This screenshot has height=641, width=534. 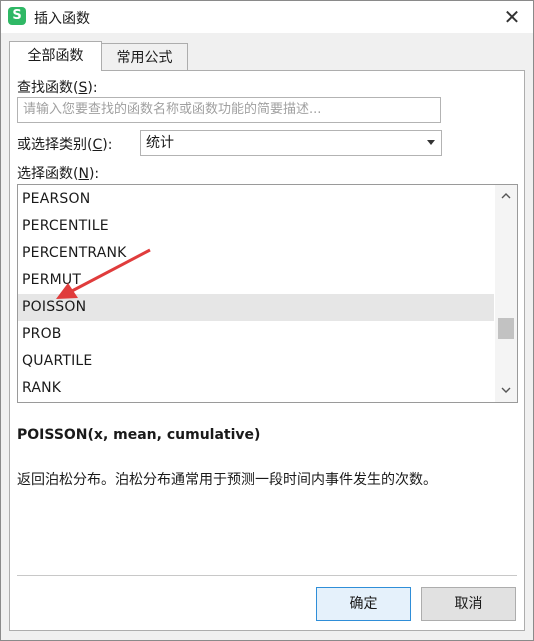 I want to click on title-bar: S 插入函数 ✕, so click(x=267, y=17).